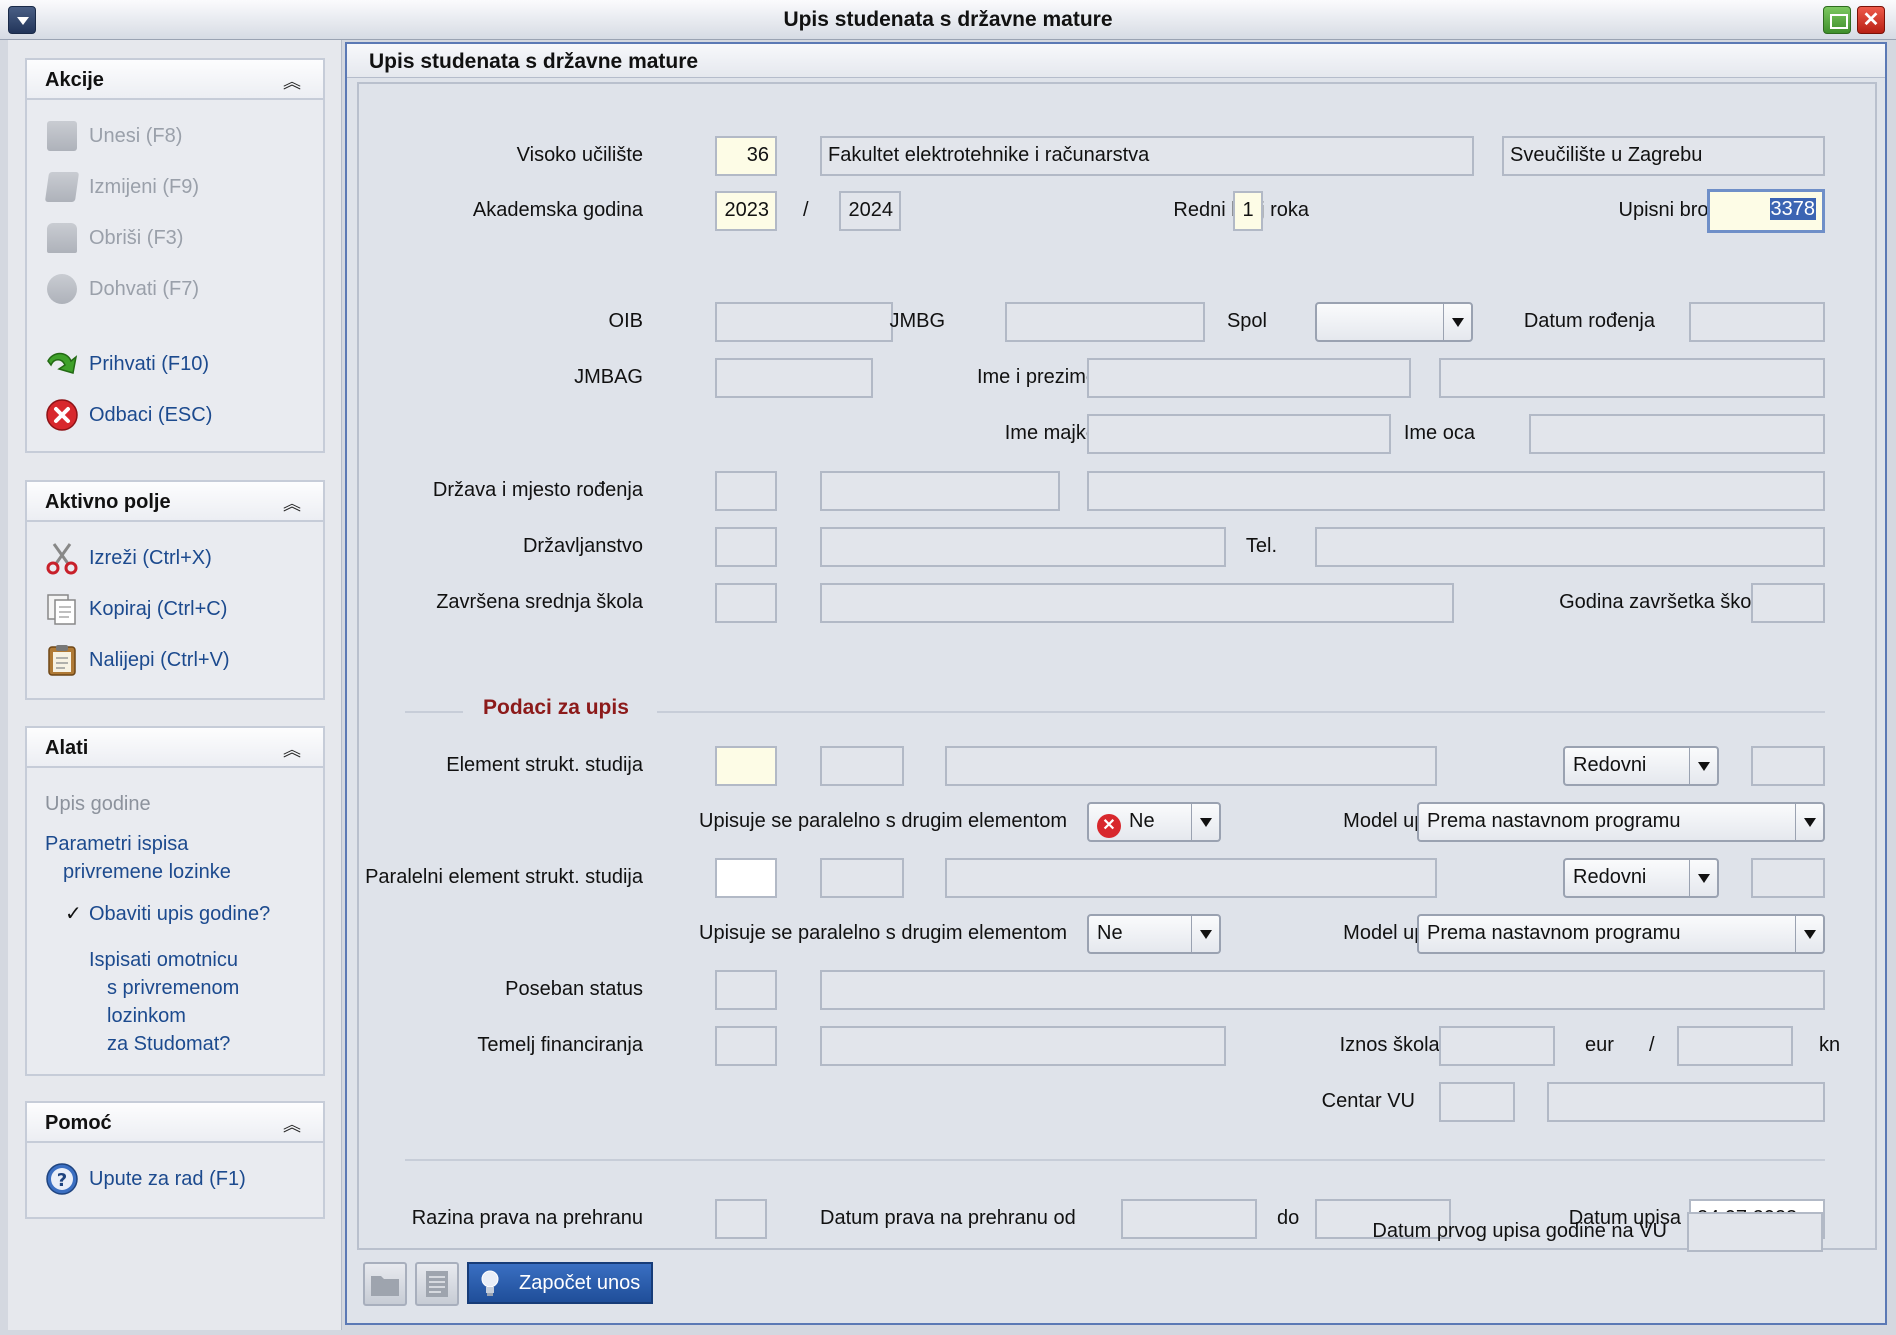 The height and width of the screenshot is (1335, 1896). Describe the element at coordinates (870, 211) in the screenshot. I see `akademska-godina-to-field: 2024` at that location.